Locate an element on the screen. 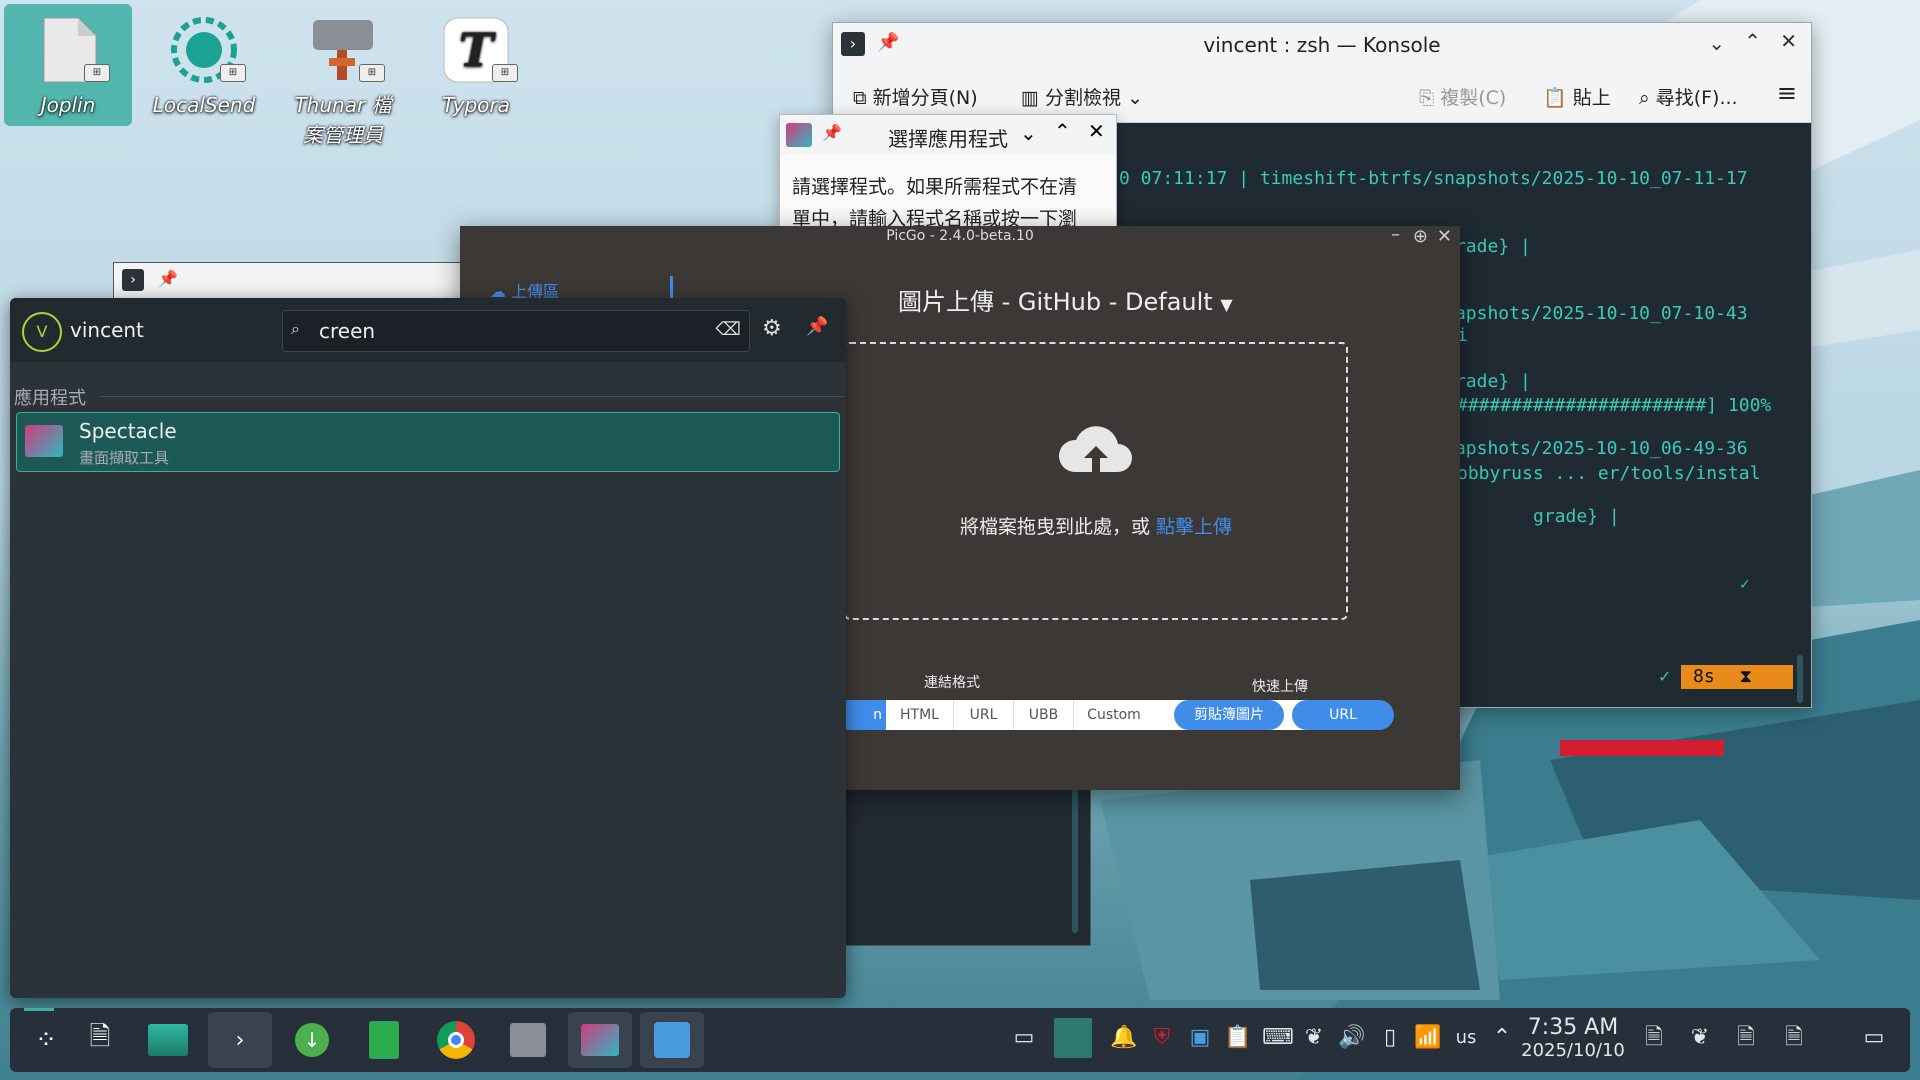 The height and width of the screenshot is (1080, 1920). desktop-icon-thunar: ⊞ Thunar 檔案管理員 is located at coordinates (343, 77).